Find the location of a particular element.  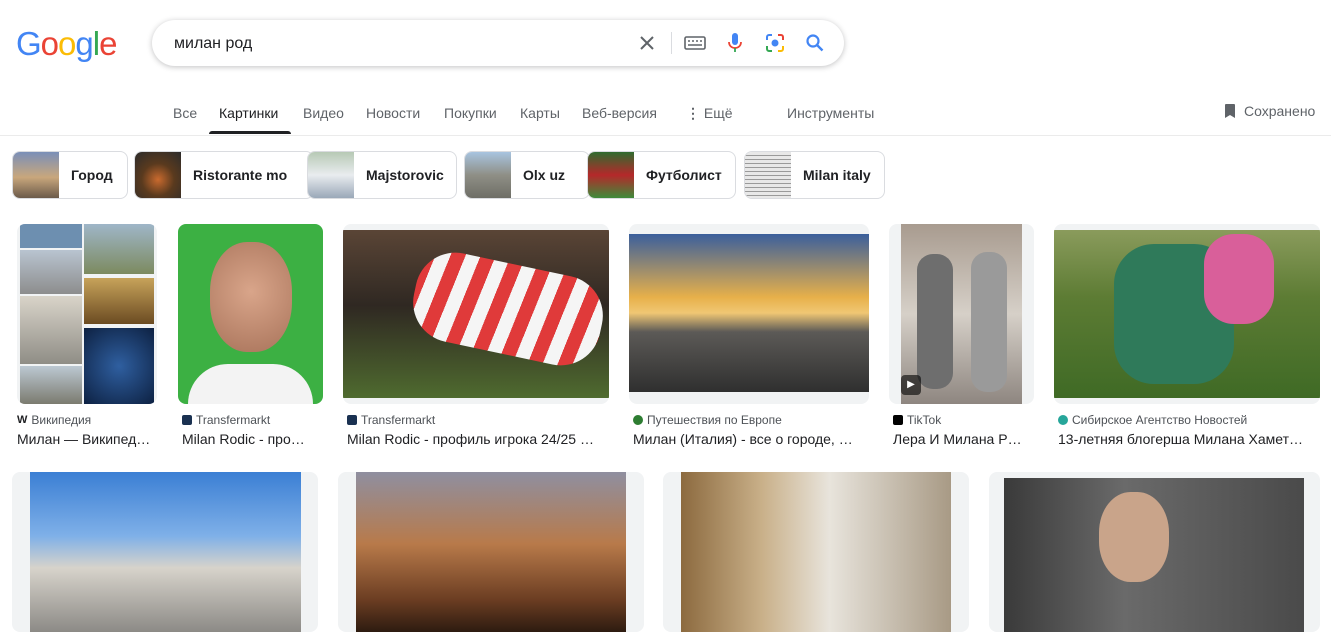

source-label: Сибирское Агентство Новостей is located at coordinates (1160, 420).